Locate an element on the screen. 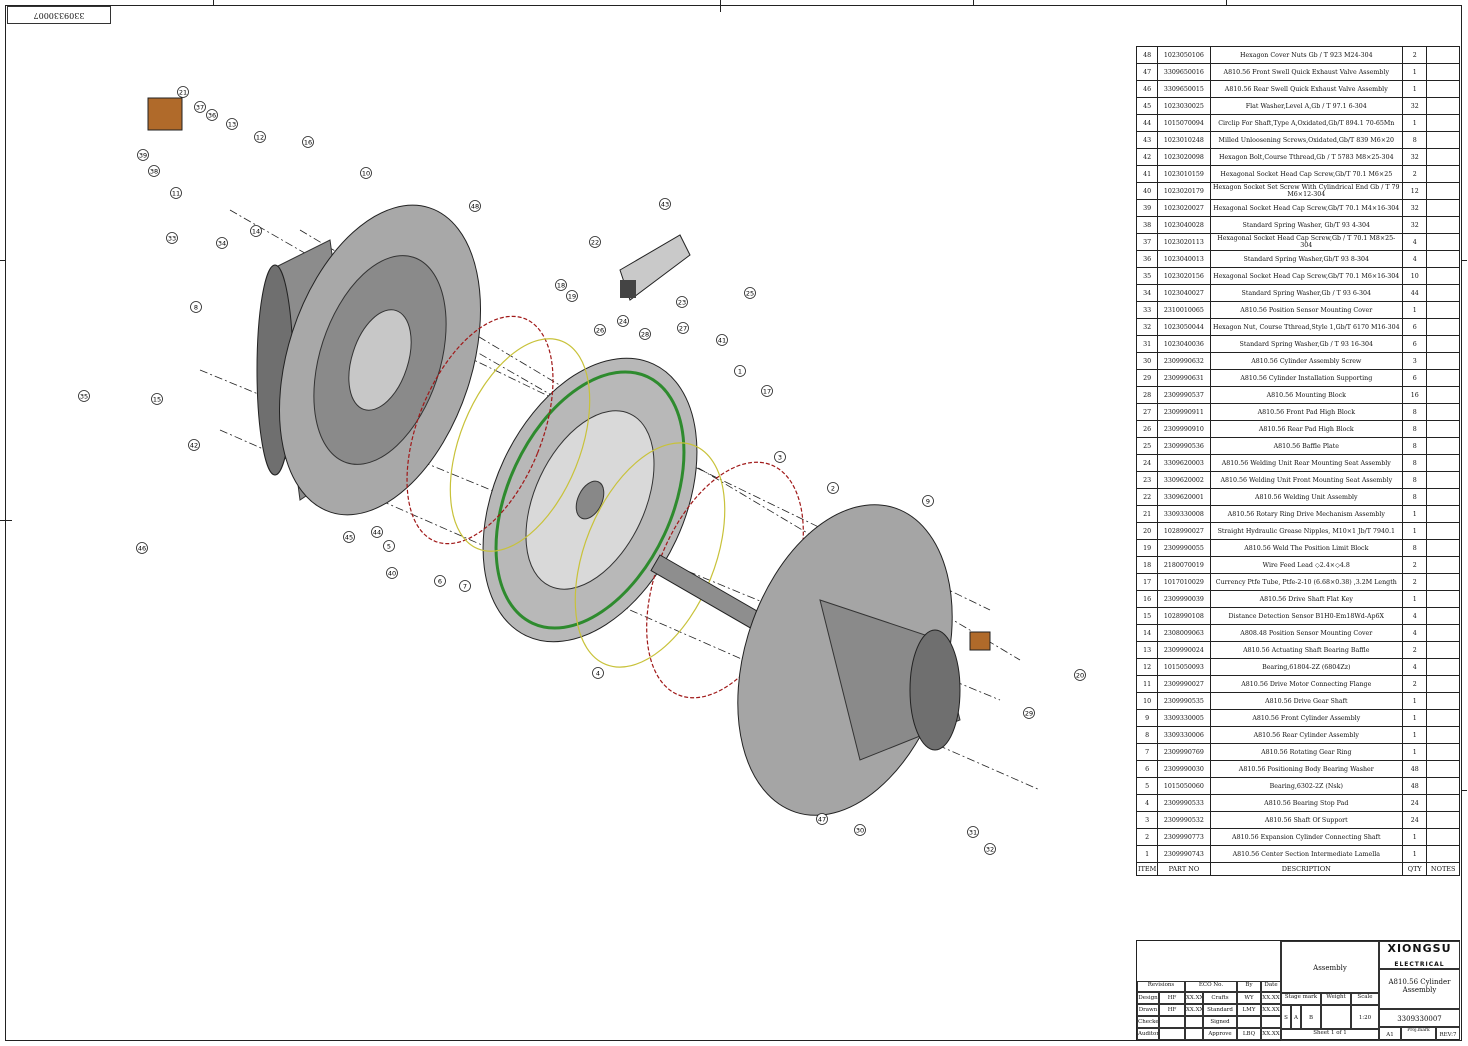  balloon-item: 31 is located at coordinates (973, 832).